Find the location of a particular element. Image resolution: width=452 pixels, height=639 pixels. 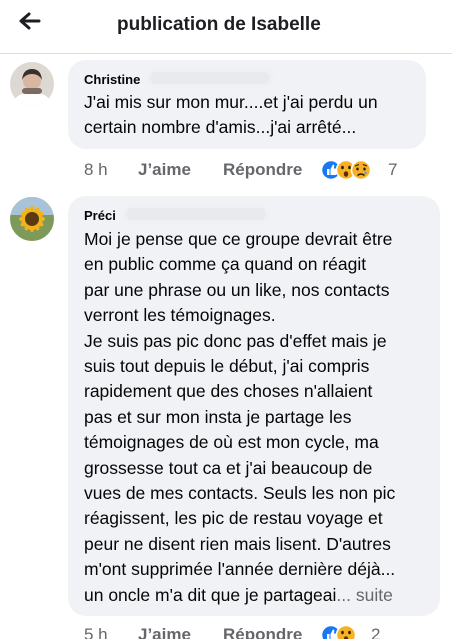

comment-author: Christine is located at coordinates (112, 79).